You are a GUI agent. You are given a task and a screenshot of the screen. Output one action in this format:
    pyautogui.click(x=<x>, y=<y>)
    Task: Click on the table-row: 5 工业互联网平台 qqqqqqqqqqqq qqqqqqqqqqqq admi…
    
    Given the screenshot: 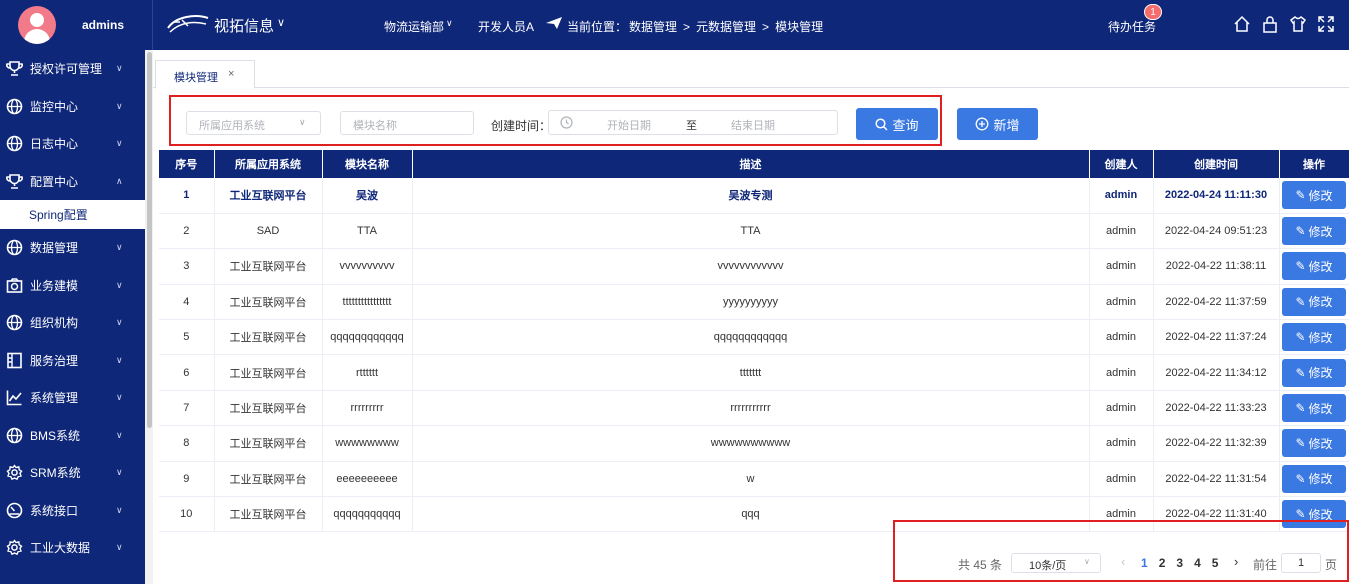 What is the action you would take?
    pyautogui.click(x=754, y=337)
    